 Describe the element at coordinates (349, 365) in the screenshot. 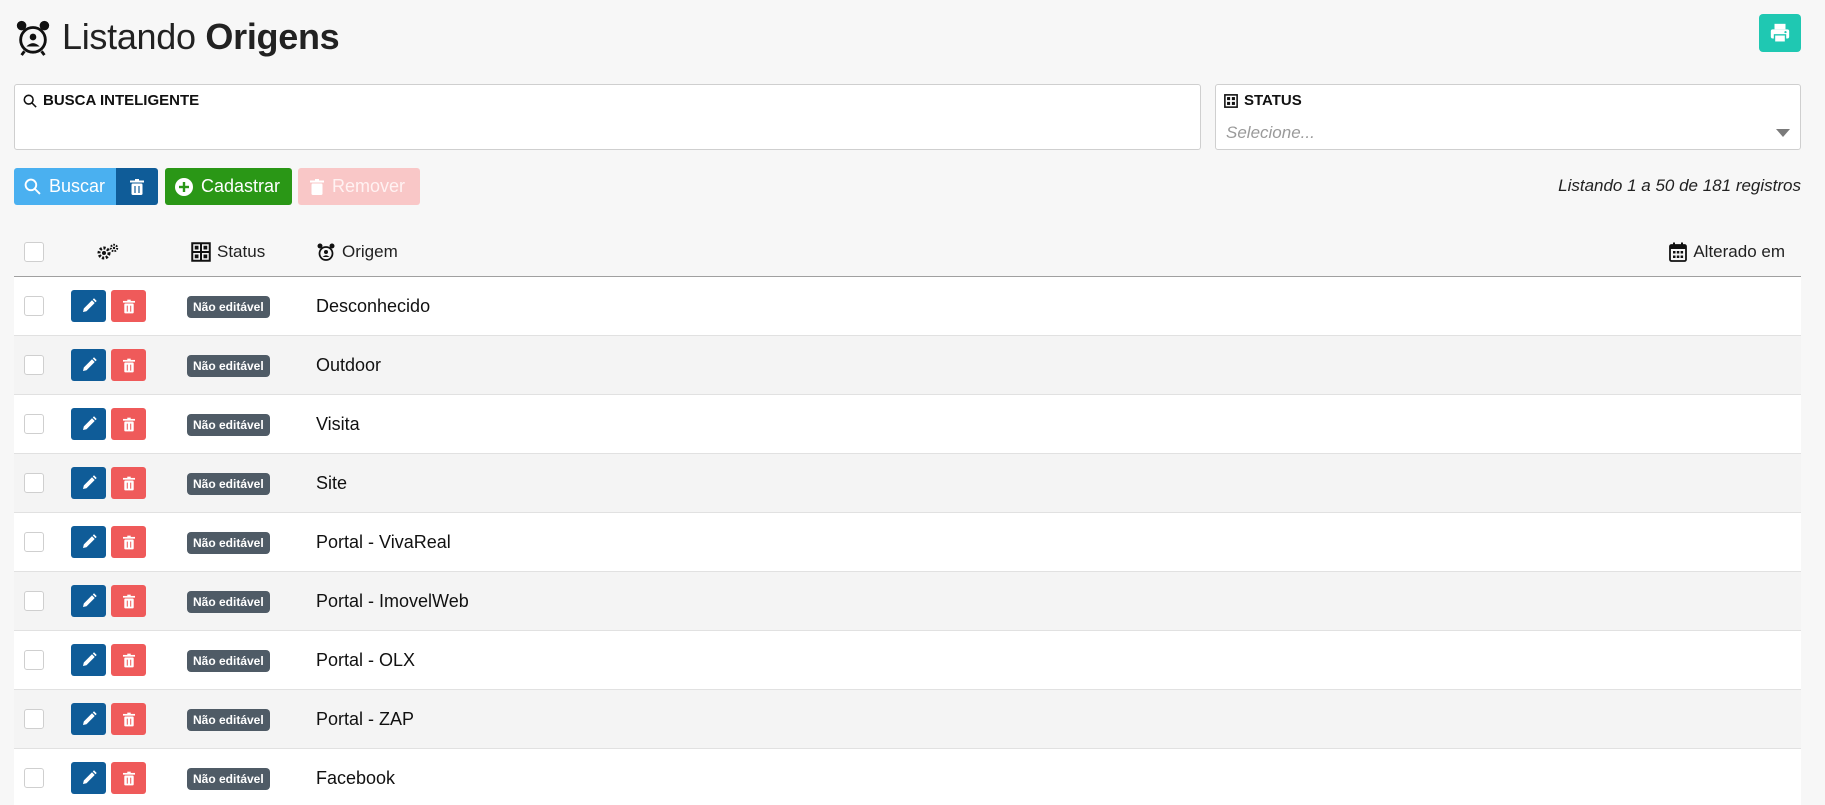

I see `origin-name: Outdoor` at that location.